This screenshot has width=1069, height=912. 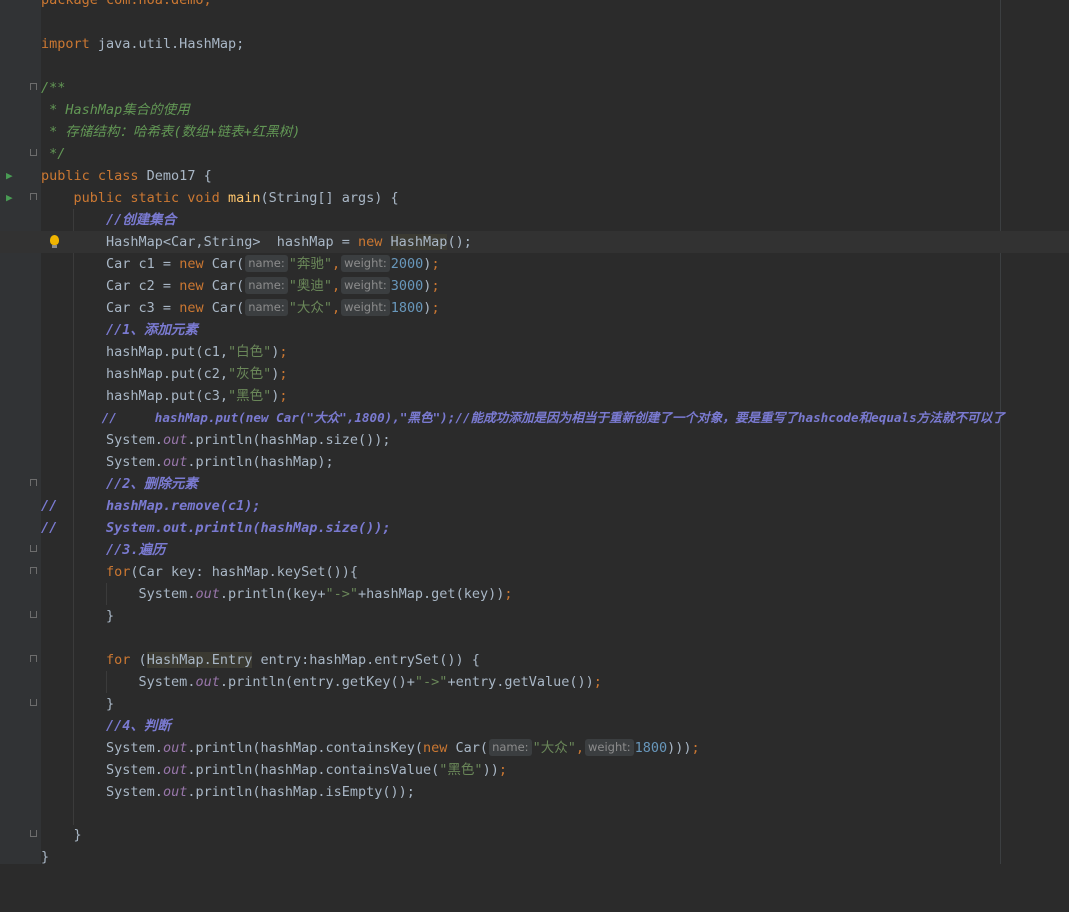 I want to click on doc-comment: */, so click(x=53, y=154).